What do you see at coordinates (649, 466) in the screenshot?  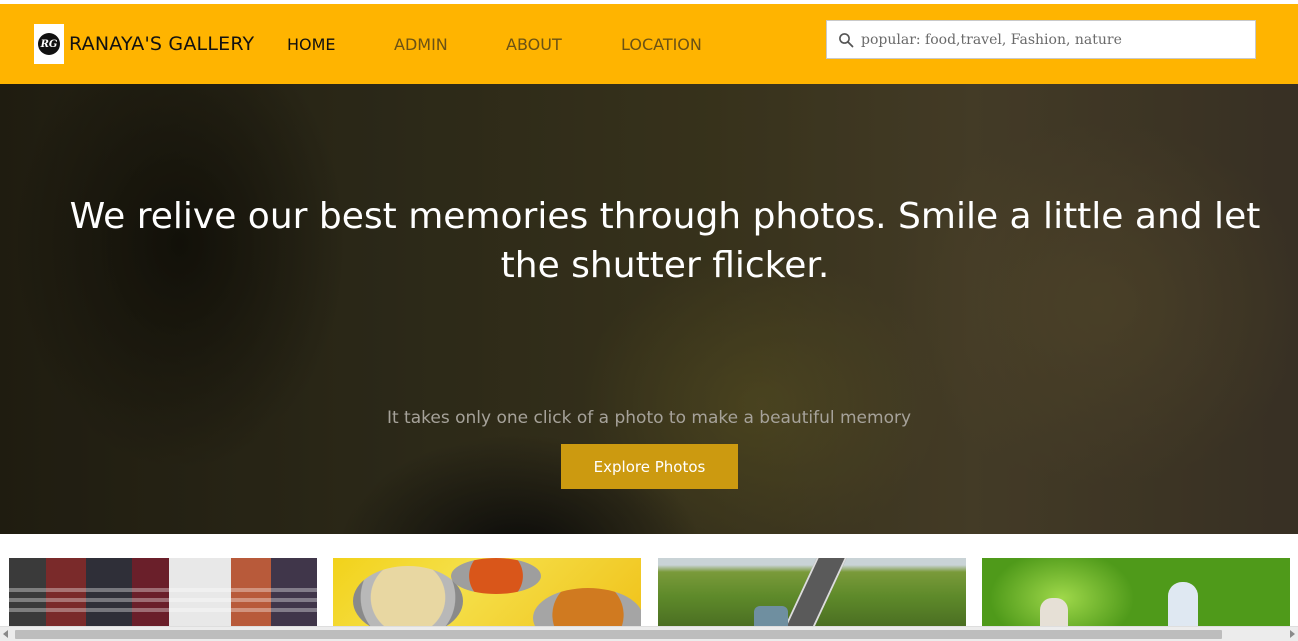 I see `explore-photos-button: Explore Photos` at bounding box center [649, 466].